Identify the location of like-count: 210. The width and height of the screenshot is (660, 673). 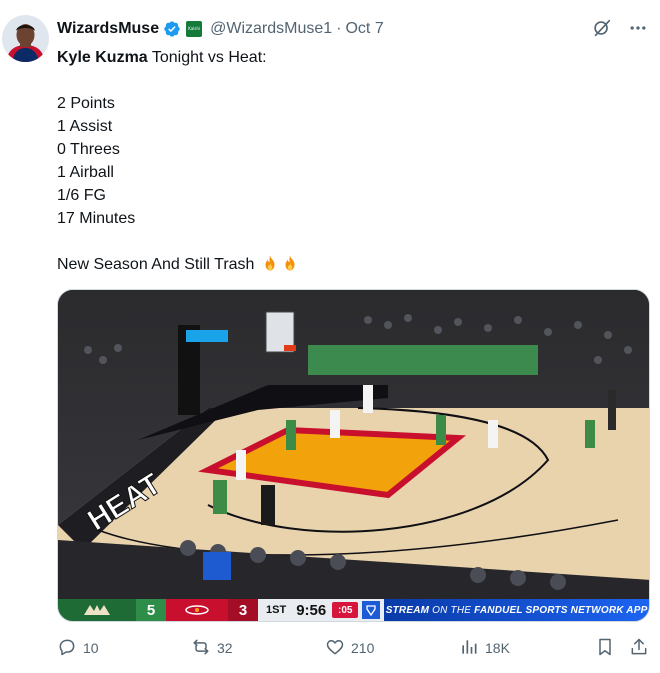
(363, 648).